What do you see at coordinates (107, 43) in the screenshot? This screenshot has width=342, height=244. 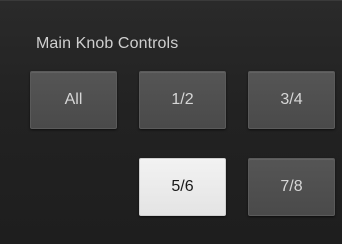 I see `panel-title: Main Knob Controls` at bounding box center [107, 43].